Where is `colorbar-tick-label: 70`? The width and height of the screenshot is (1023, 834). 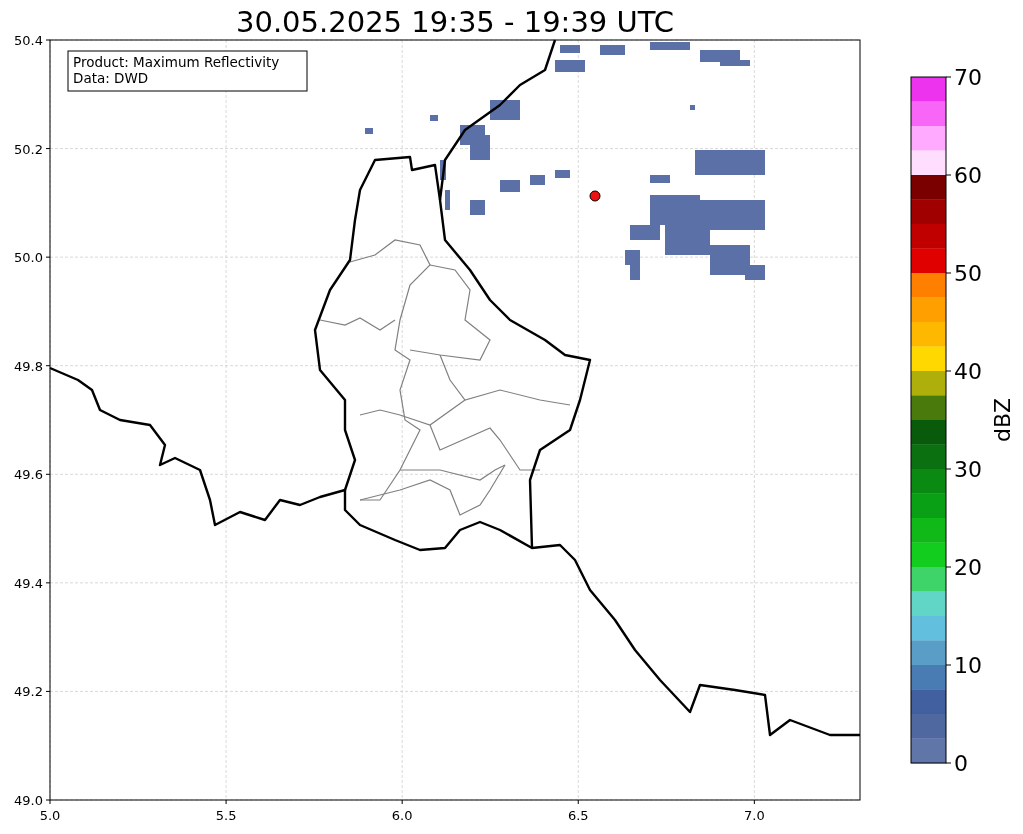
colorbar-tick-label: 70 is located at coordinates (968, 77).